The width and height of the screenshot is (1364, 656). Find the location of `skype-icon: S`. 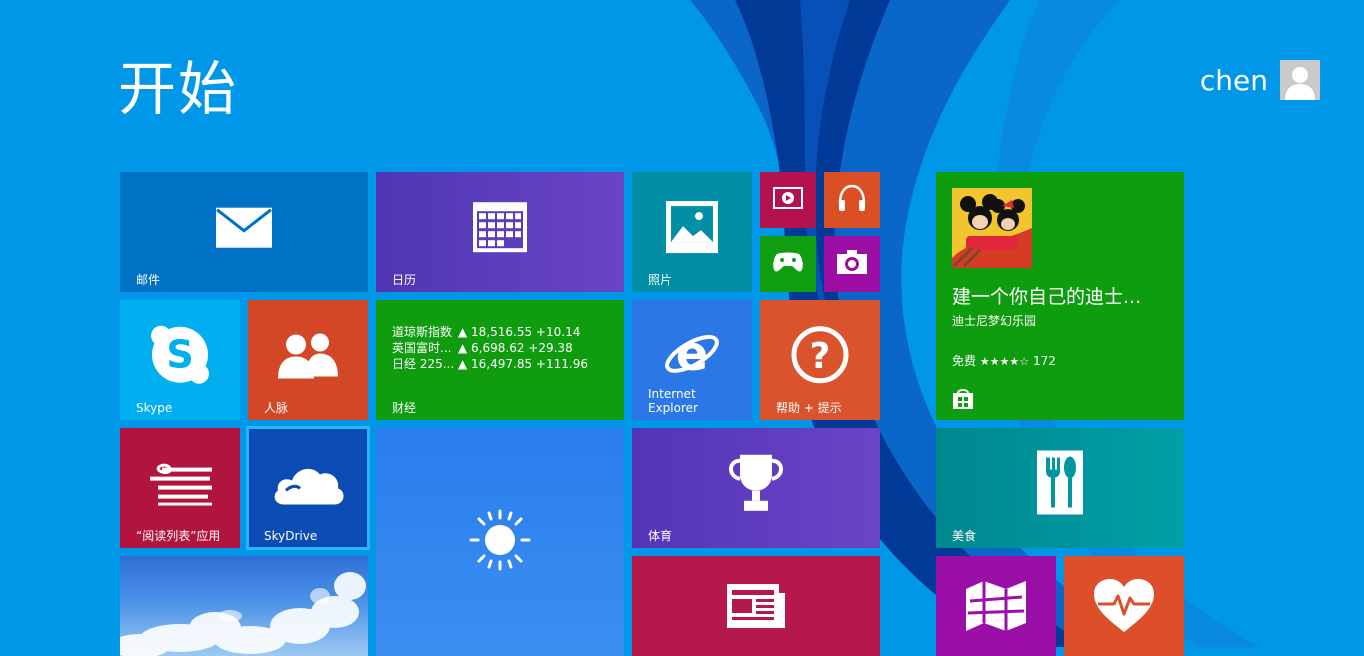

skype-icon: S is located at coordinates (180, 357).